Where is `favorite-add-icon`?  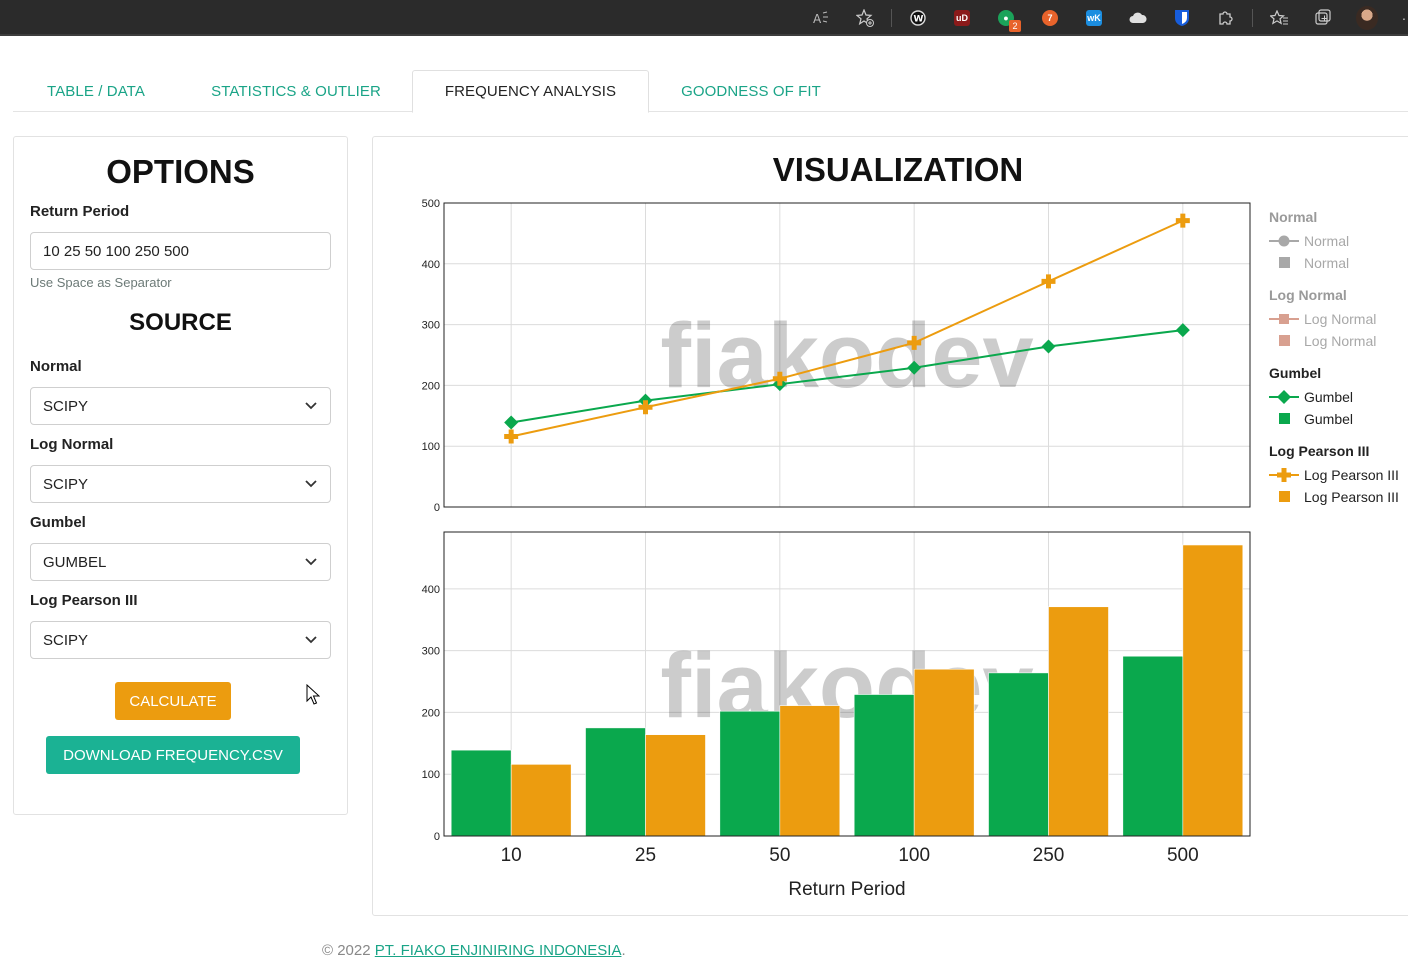 favorite-add-icon is located at coordinates (865, 18).